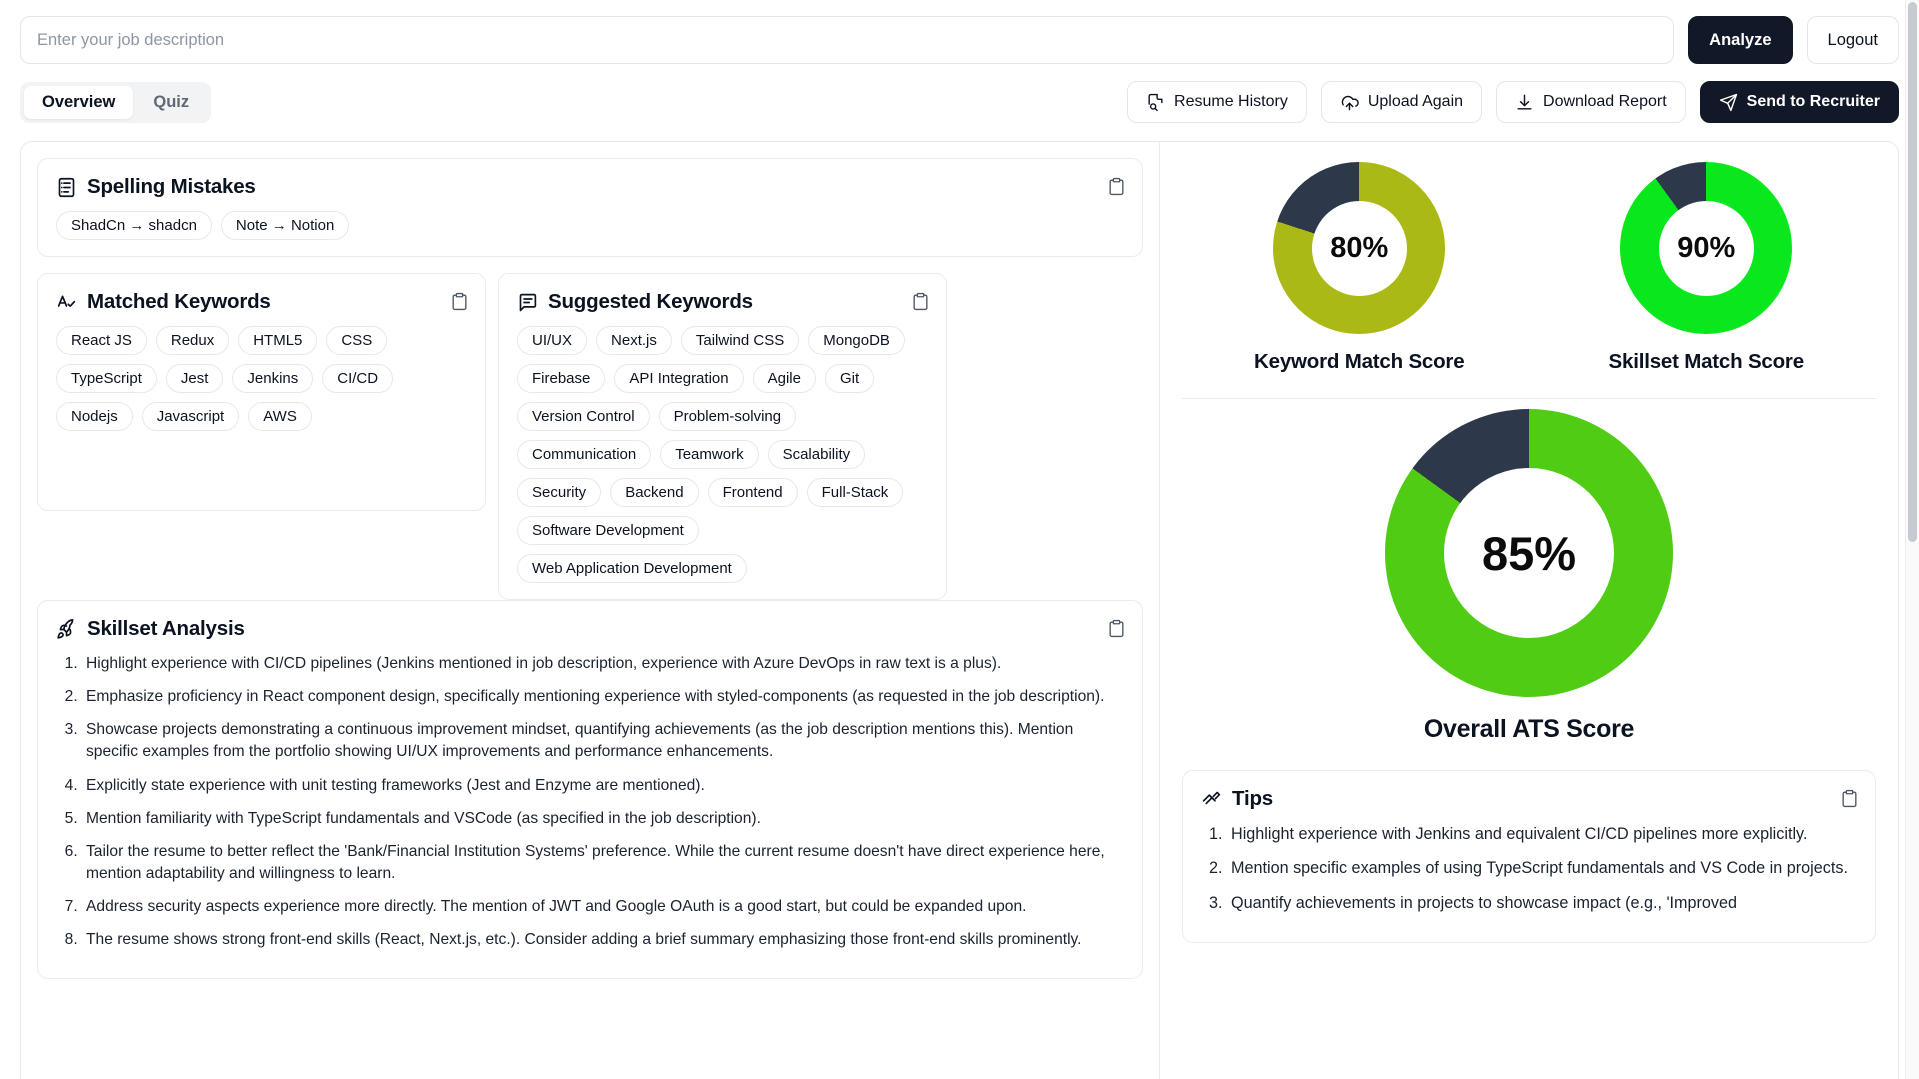  Describe the element at coordinates (784, 378) in the screenshot. I see `keyword-chip: Agile` at that location.